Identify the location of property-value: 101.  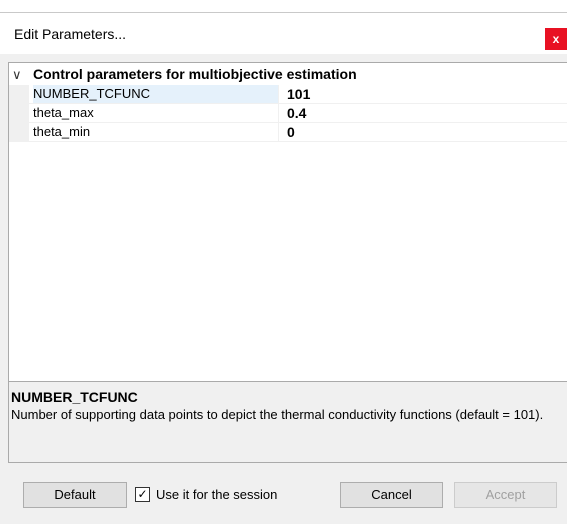
(298, 94).